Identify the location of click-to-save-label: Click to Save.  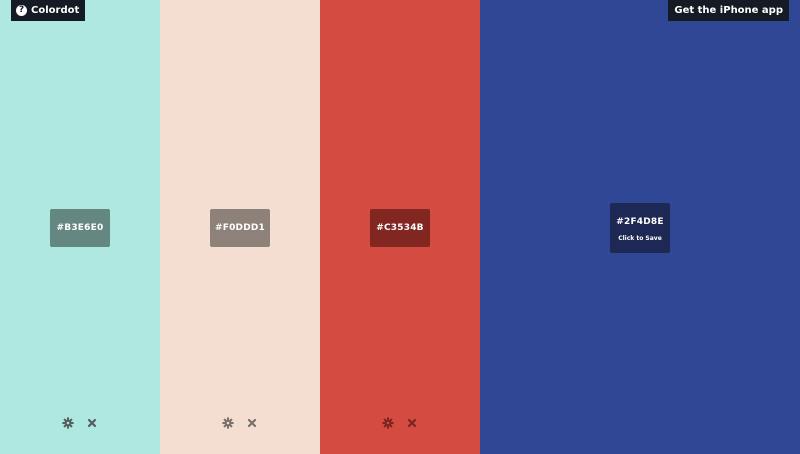
(640, 238).